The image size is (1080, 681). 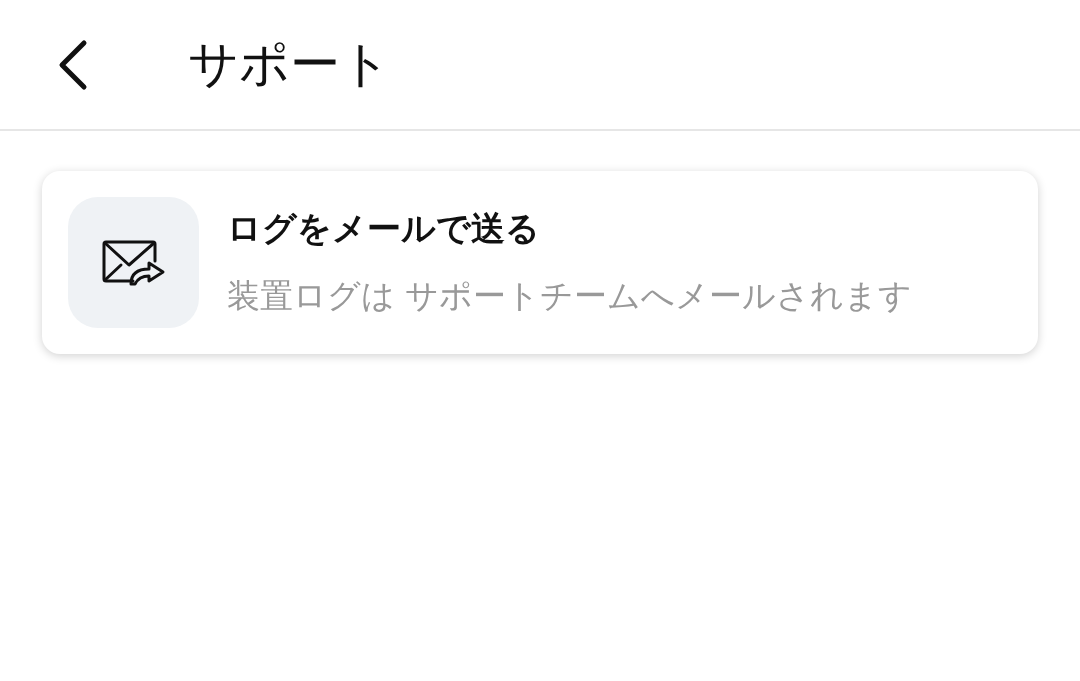 I want to click on page-title: サポート, so click(x=289, y=64).